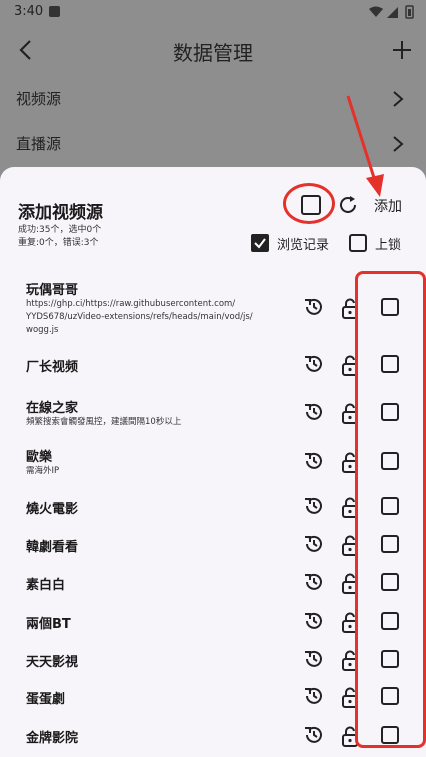  I want to click on stats-line-success: 成功:35个，选中0个, so click(60, 230).